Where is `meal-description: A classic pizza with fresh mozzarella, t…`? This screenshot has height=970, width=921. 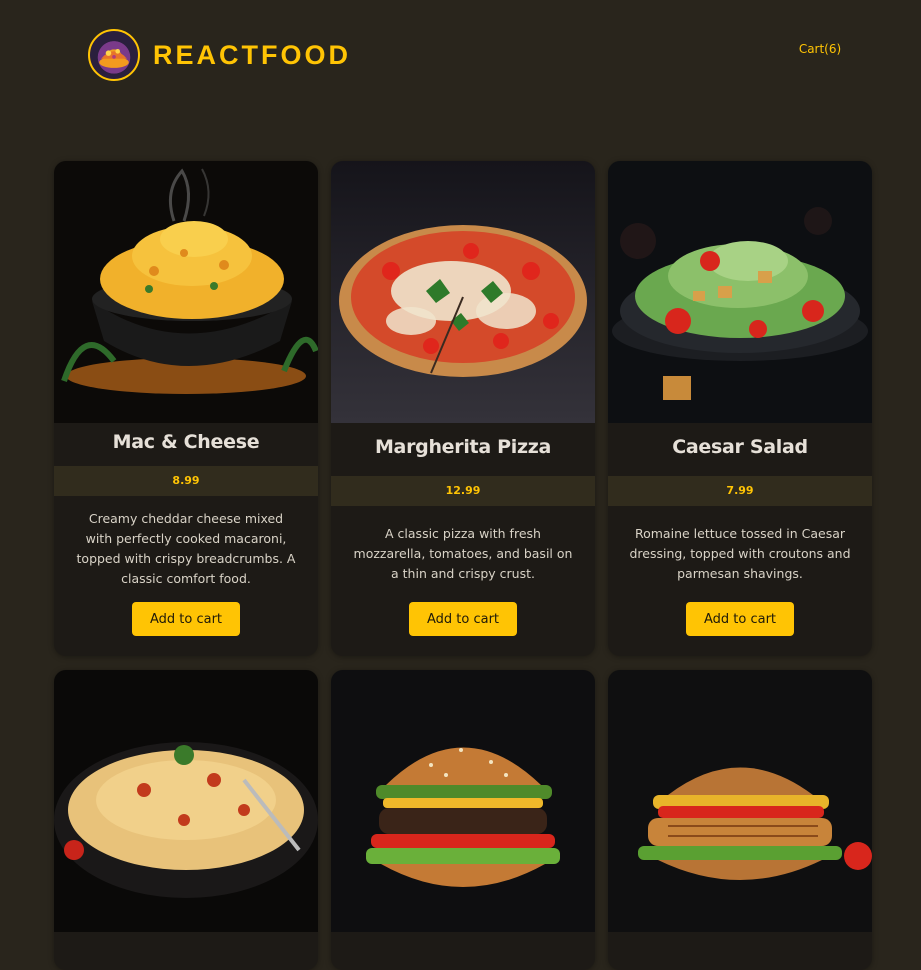
meal-description: A classic pizza with fresh mozzarella, t… is located at coordinates (463, 553).